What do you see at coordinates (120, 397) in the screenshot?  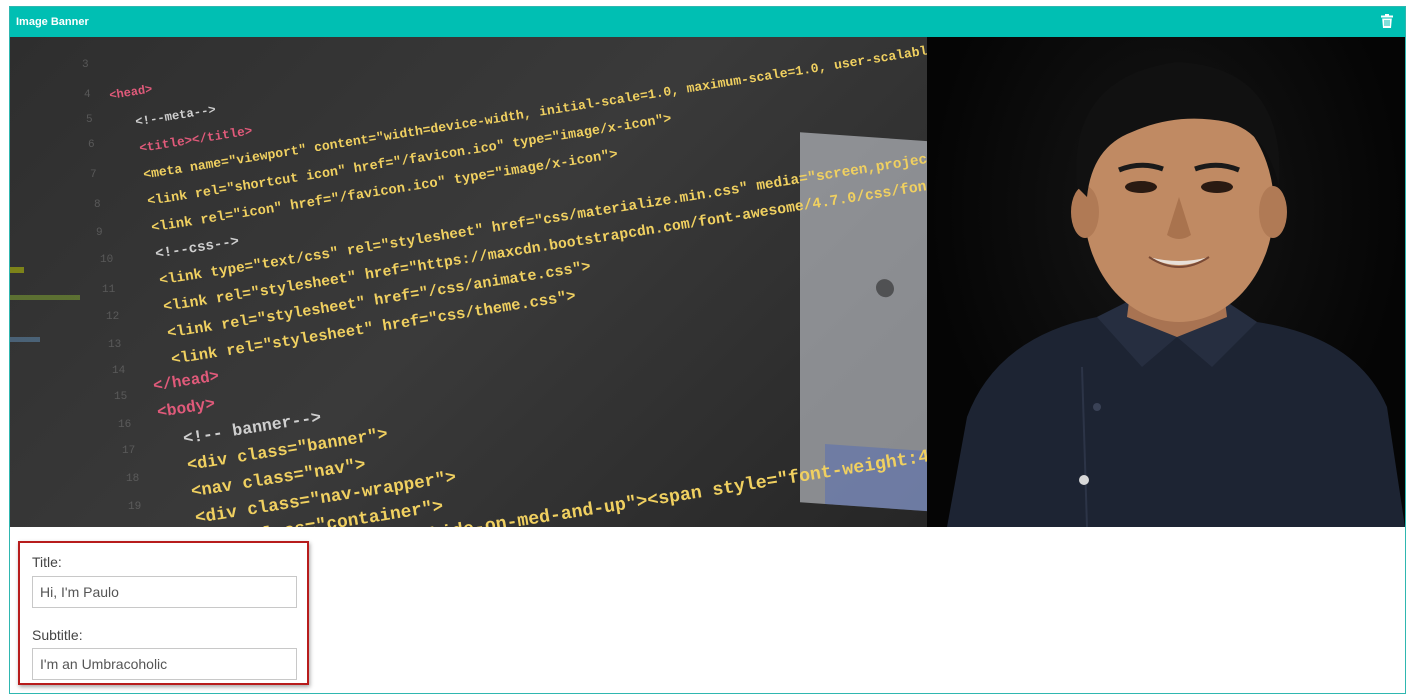 I see `svg-text: 15` at bounding box center [120, 397].